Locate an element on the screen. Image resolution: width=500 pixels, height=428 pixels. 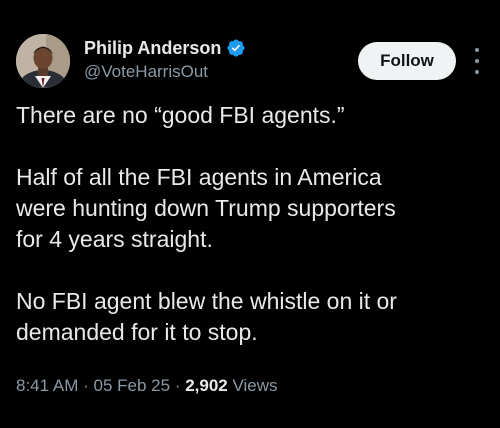
verified-badge-icon is located at coordinates (236, 48).